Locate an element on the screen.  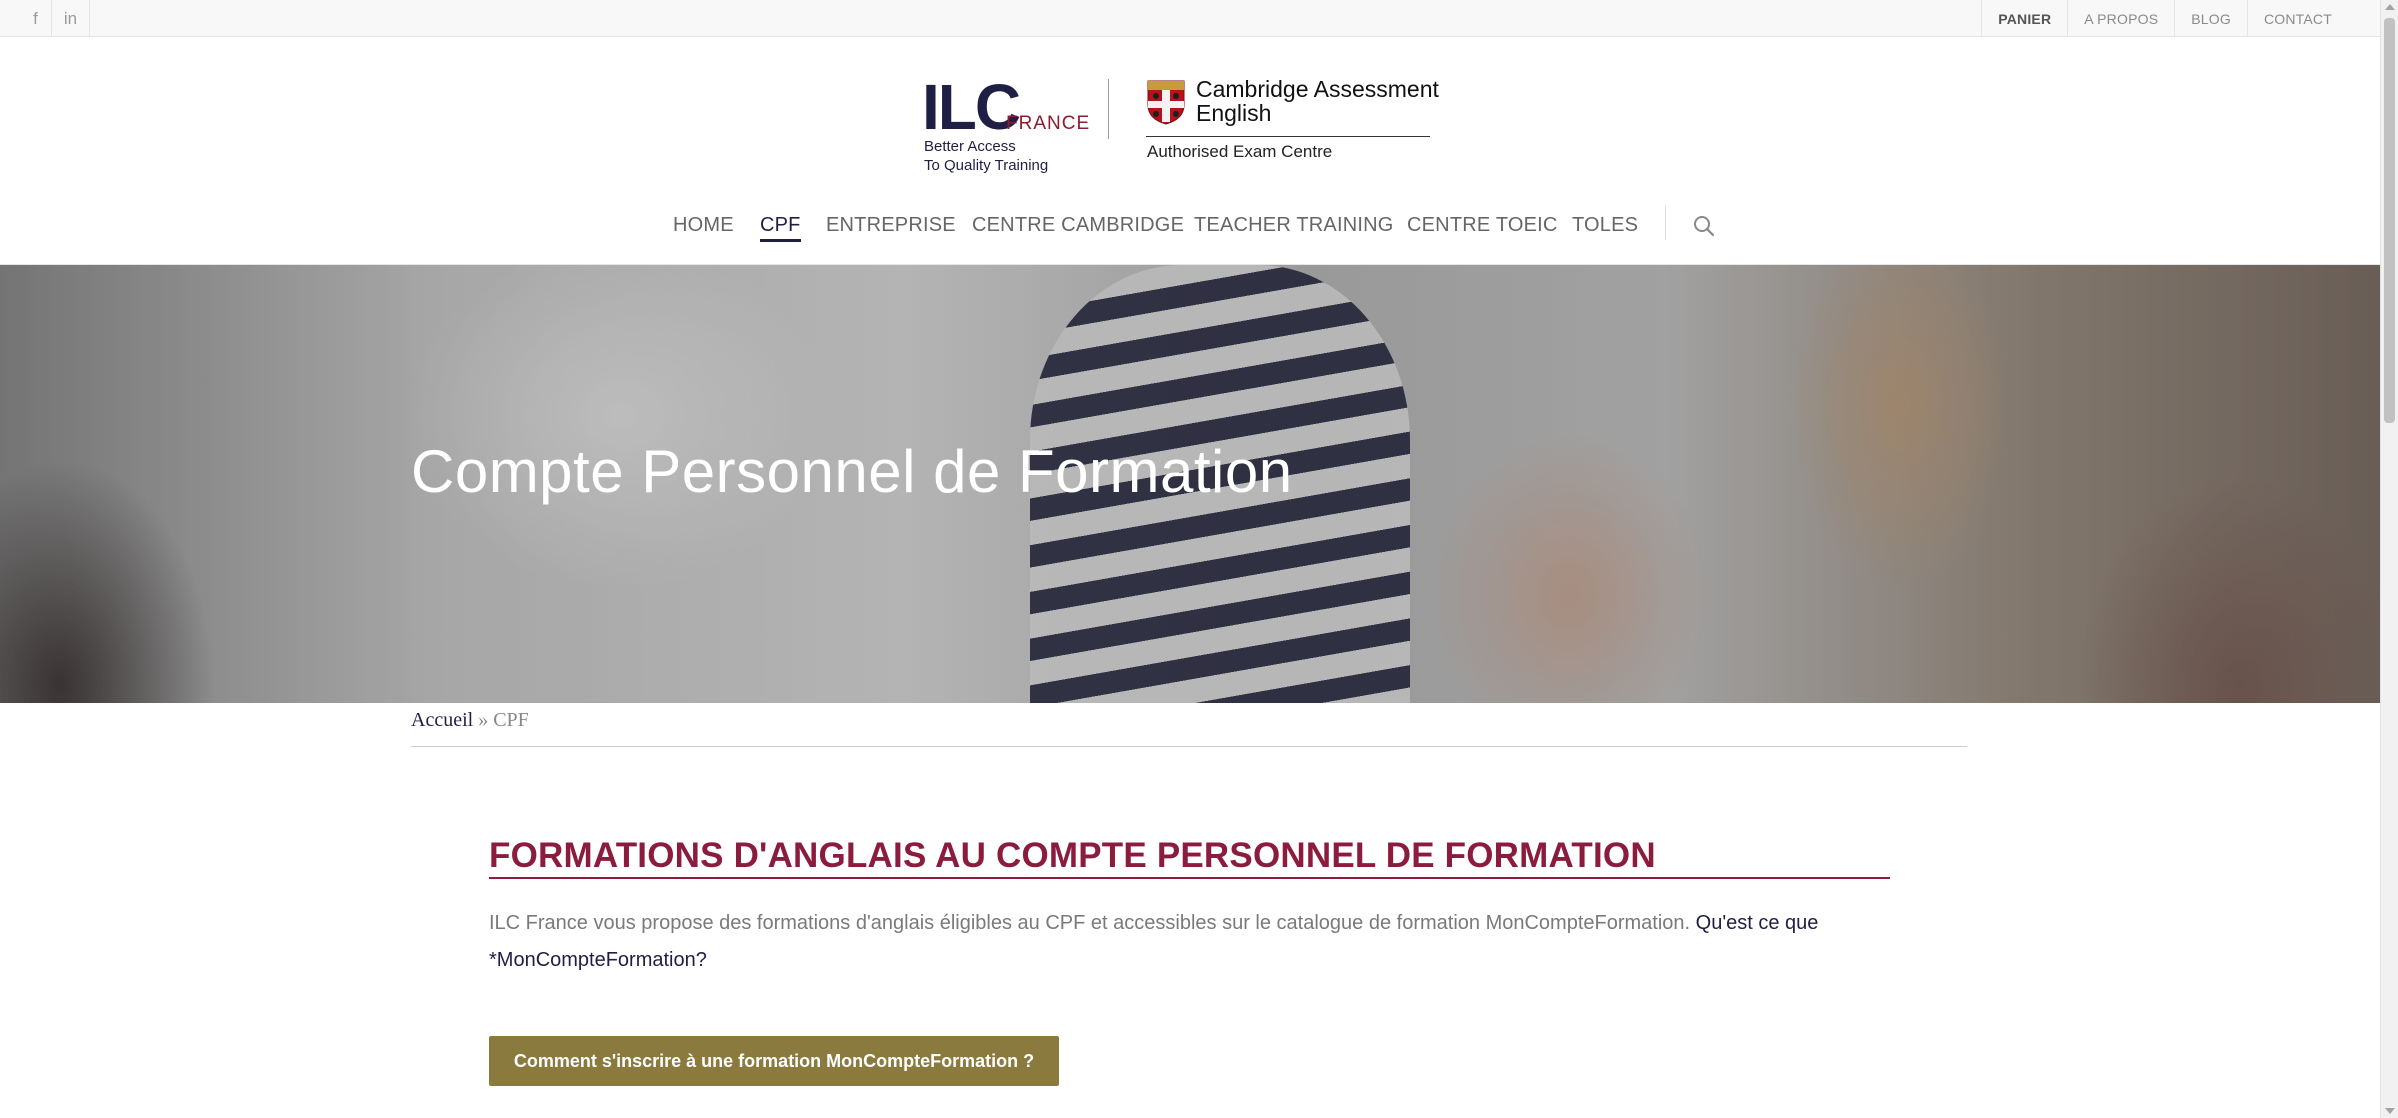
page-scrollbar is located at coordinates (2389, 559).